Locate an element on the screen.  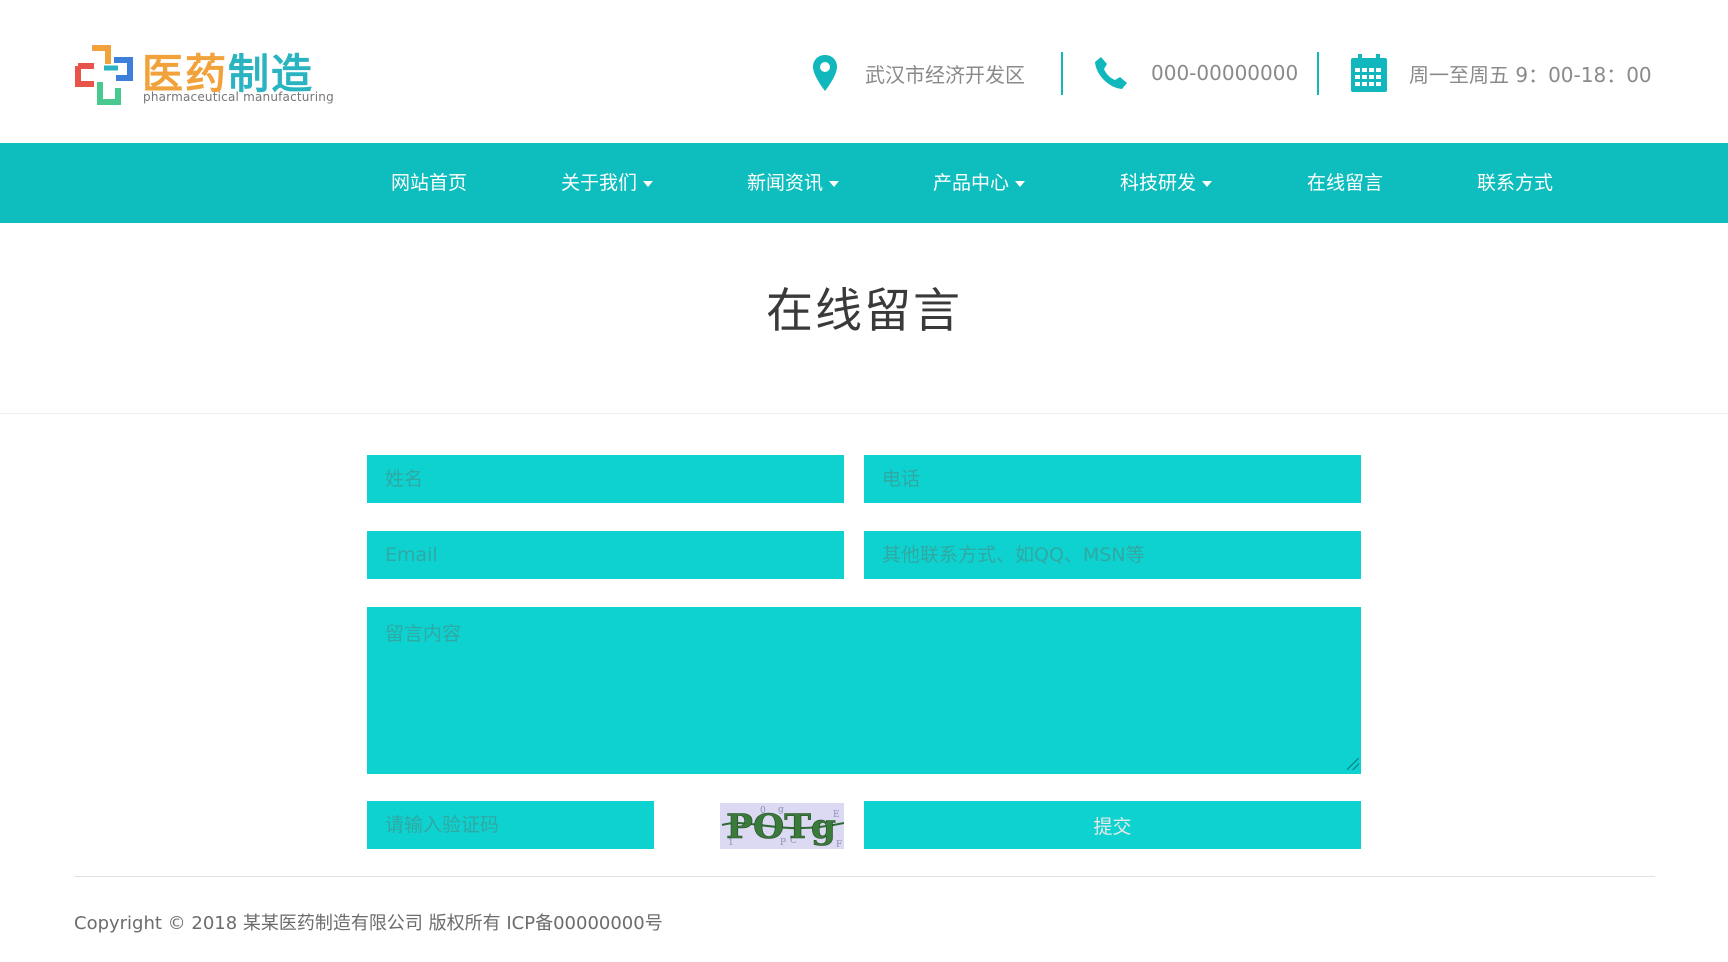
cross-logo-icon is located at coordinates (104, 75).